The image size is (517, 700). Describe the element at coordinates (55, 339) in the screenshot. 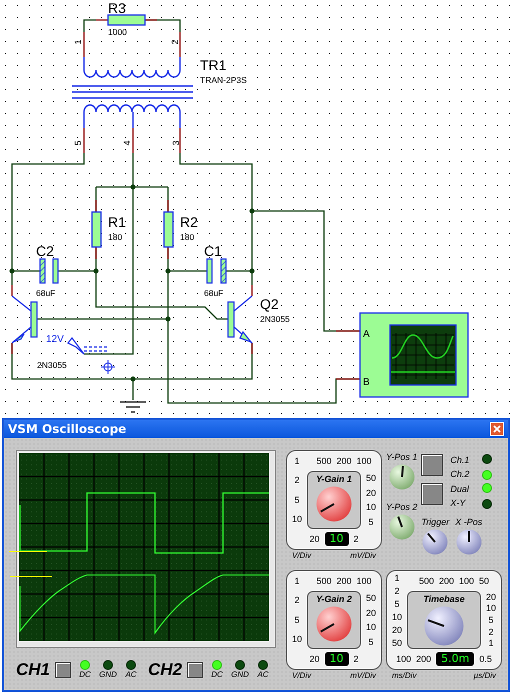

I see `source-voltage: 12V` at that location.